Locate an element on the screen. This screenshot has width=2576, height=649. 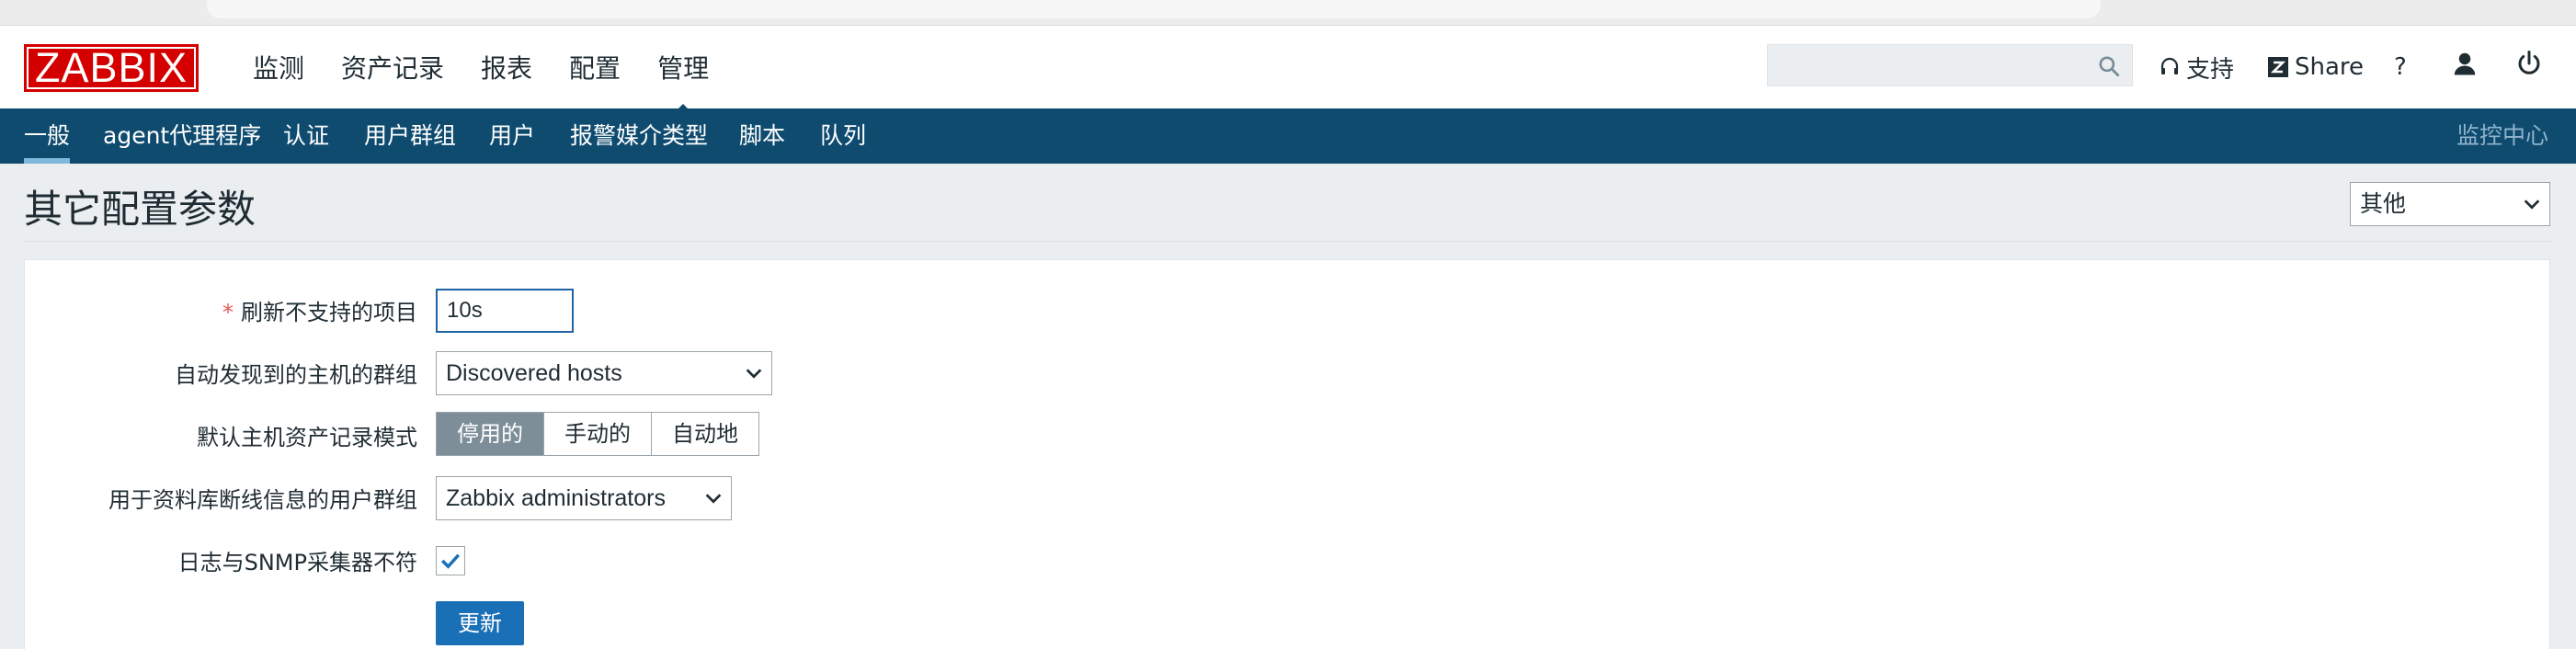
db-down-group-select: Zabbix administrators is located at coordinates (584, 498).